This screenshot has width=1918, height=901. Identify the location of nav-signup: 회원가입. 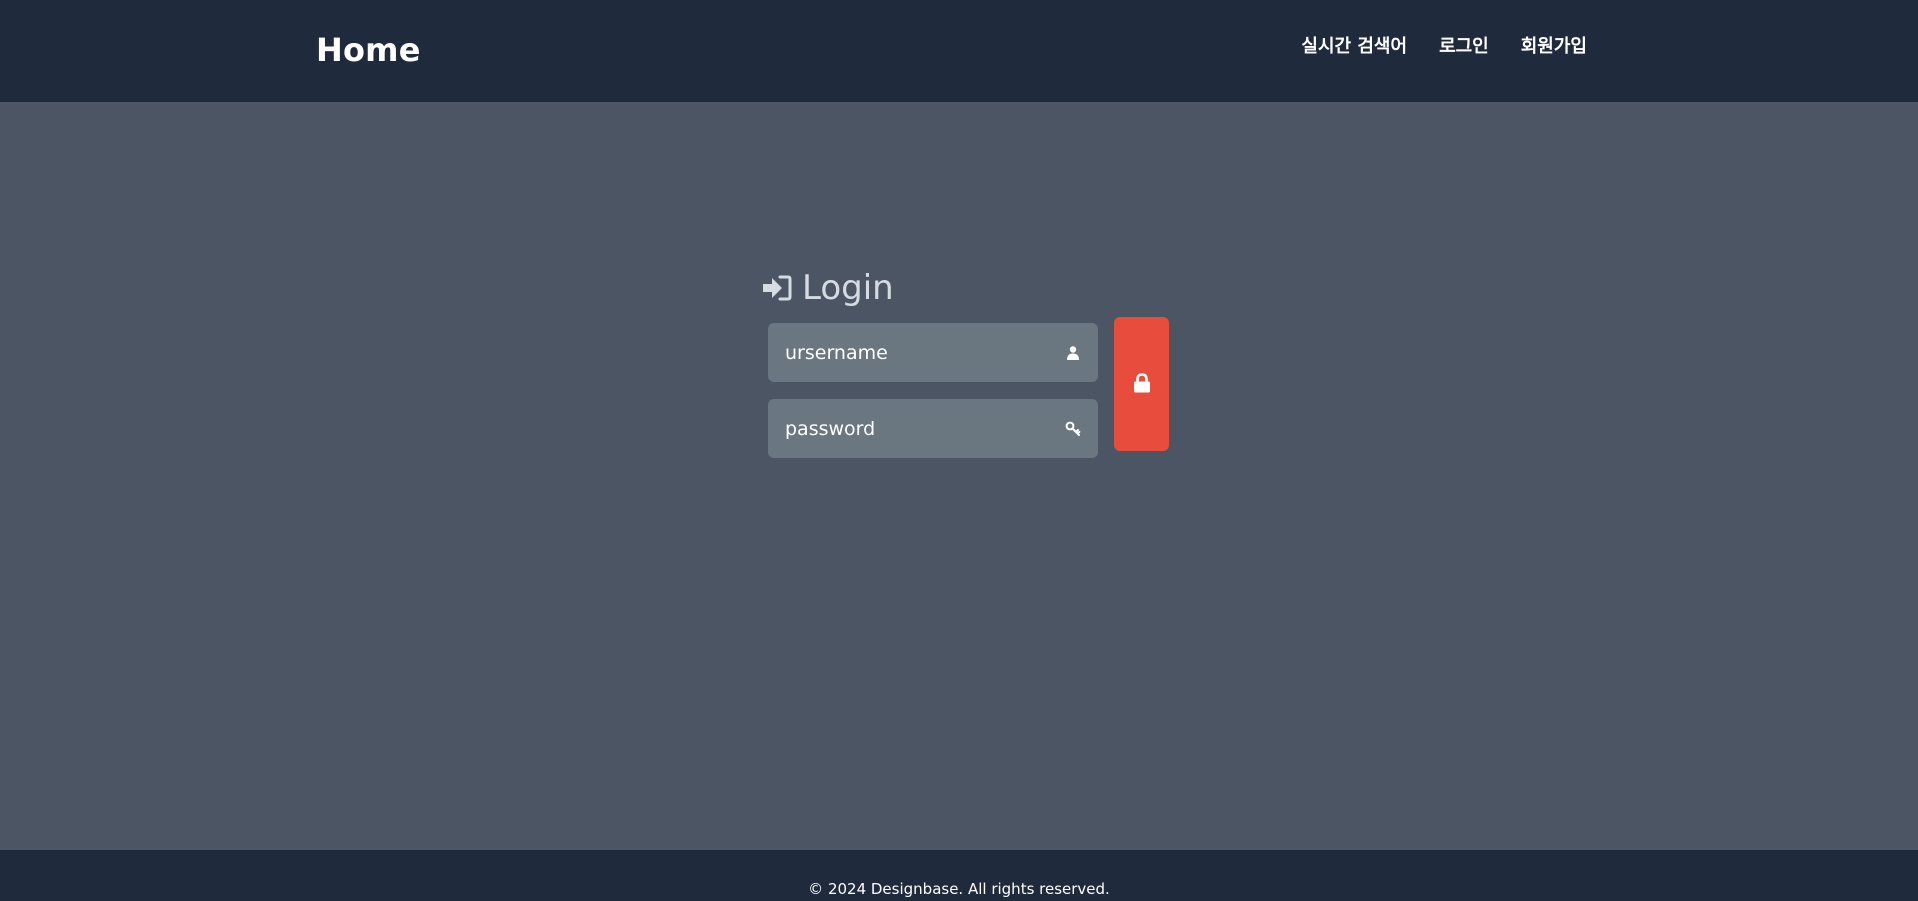
(1554, 47).